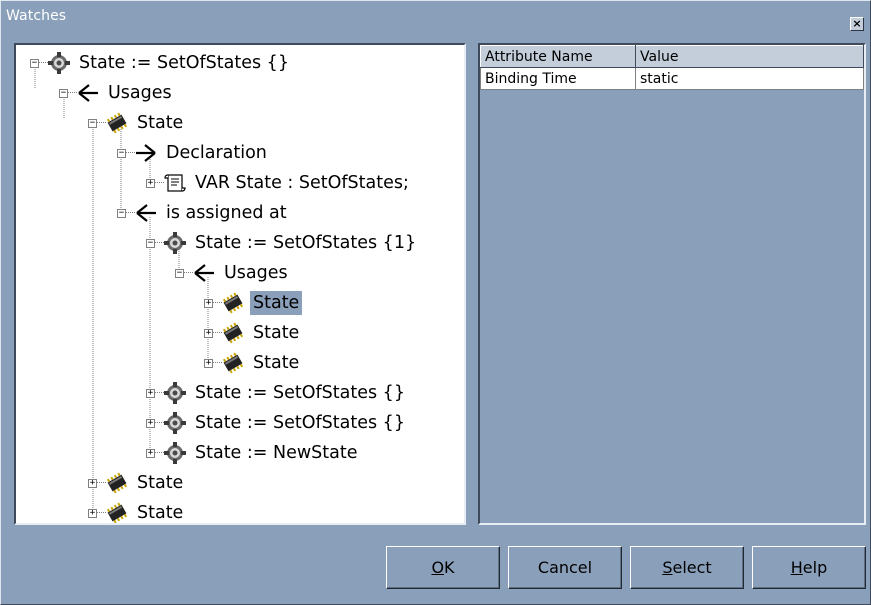  I want to click on tree-node-label: State := SetOfStates {1}, so click(306, 243).